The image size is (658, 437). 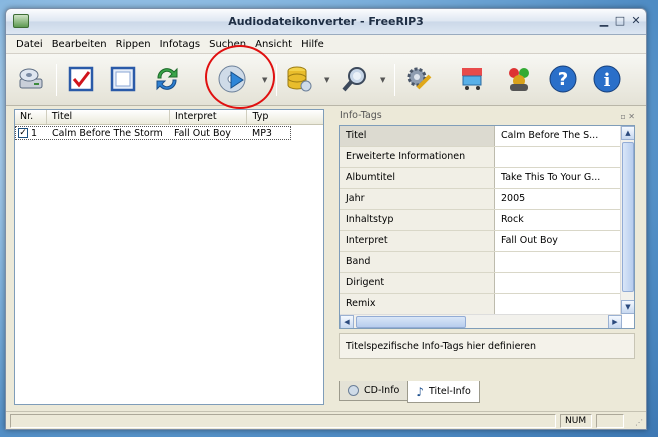 I want to click on maximize-icon: □, so click(x=620, y=21).